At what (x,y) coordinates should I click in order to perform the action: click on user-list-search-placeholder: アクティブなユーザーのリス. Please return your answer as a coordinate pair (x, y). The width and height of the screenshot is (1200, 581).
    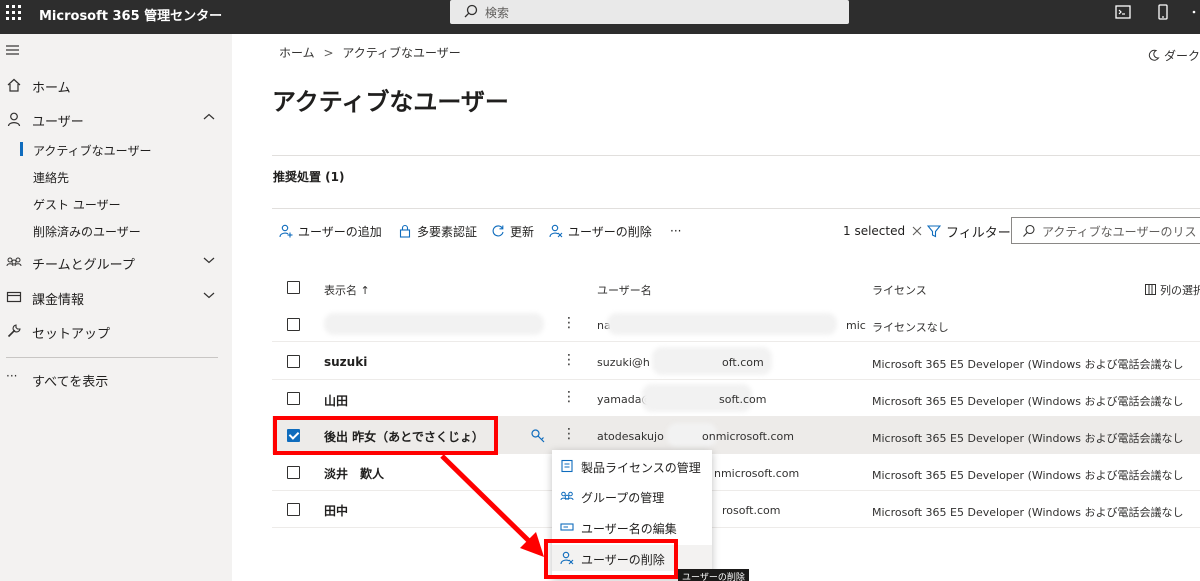
    Looking at the image, I should click on (1119, 232).